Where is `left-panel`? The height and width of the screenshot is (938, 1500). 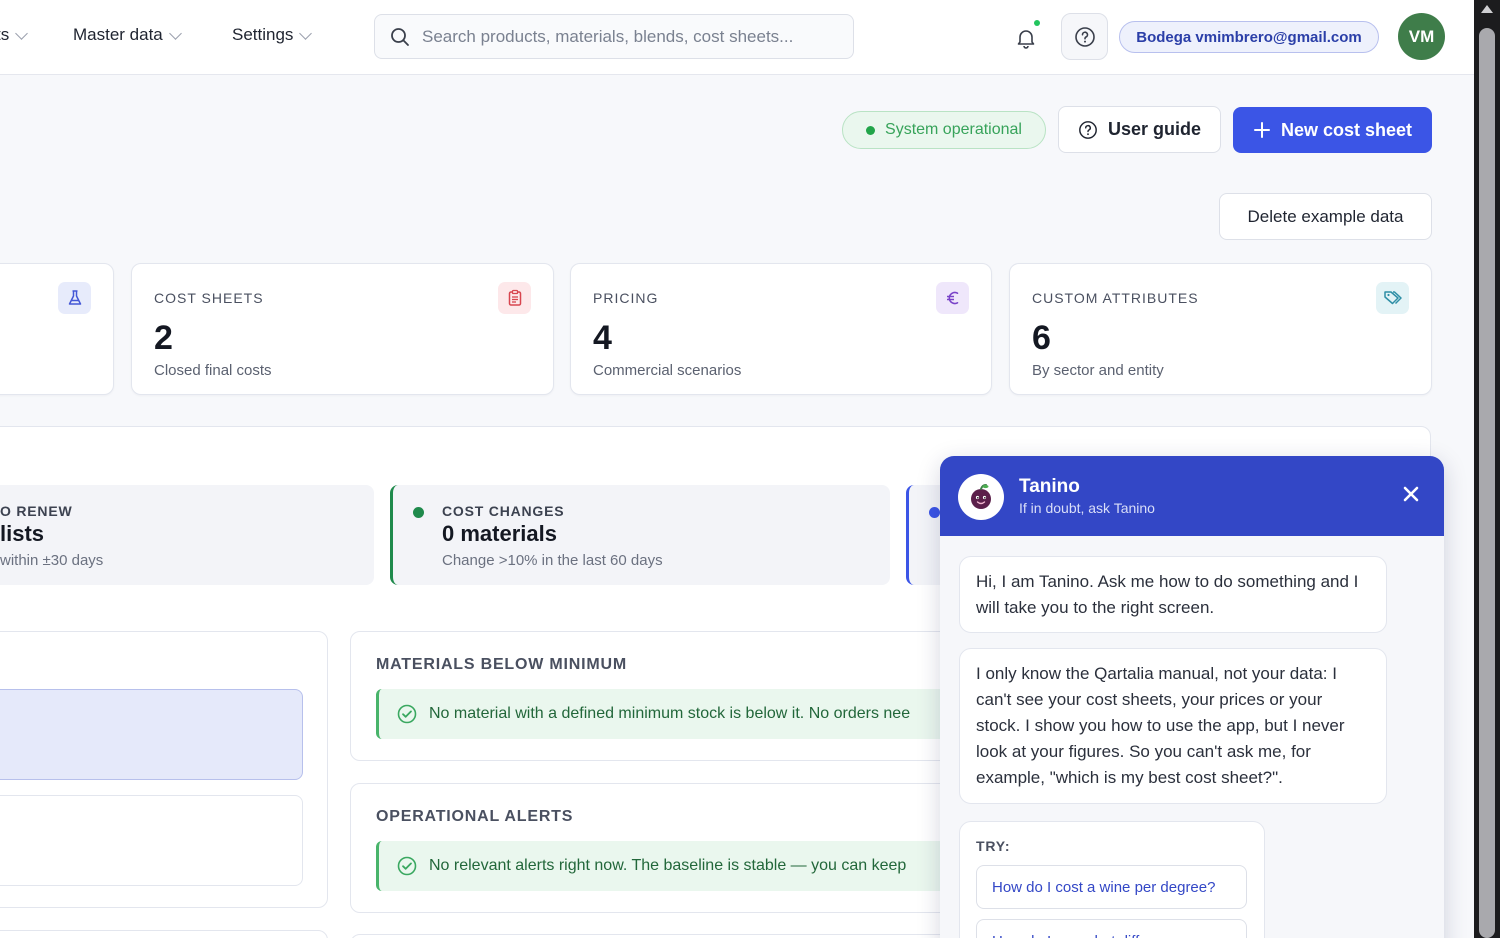 left-panel is located at coordinates (164, 769).